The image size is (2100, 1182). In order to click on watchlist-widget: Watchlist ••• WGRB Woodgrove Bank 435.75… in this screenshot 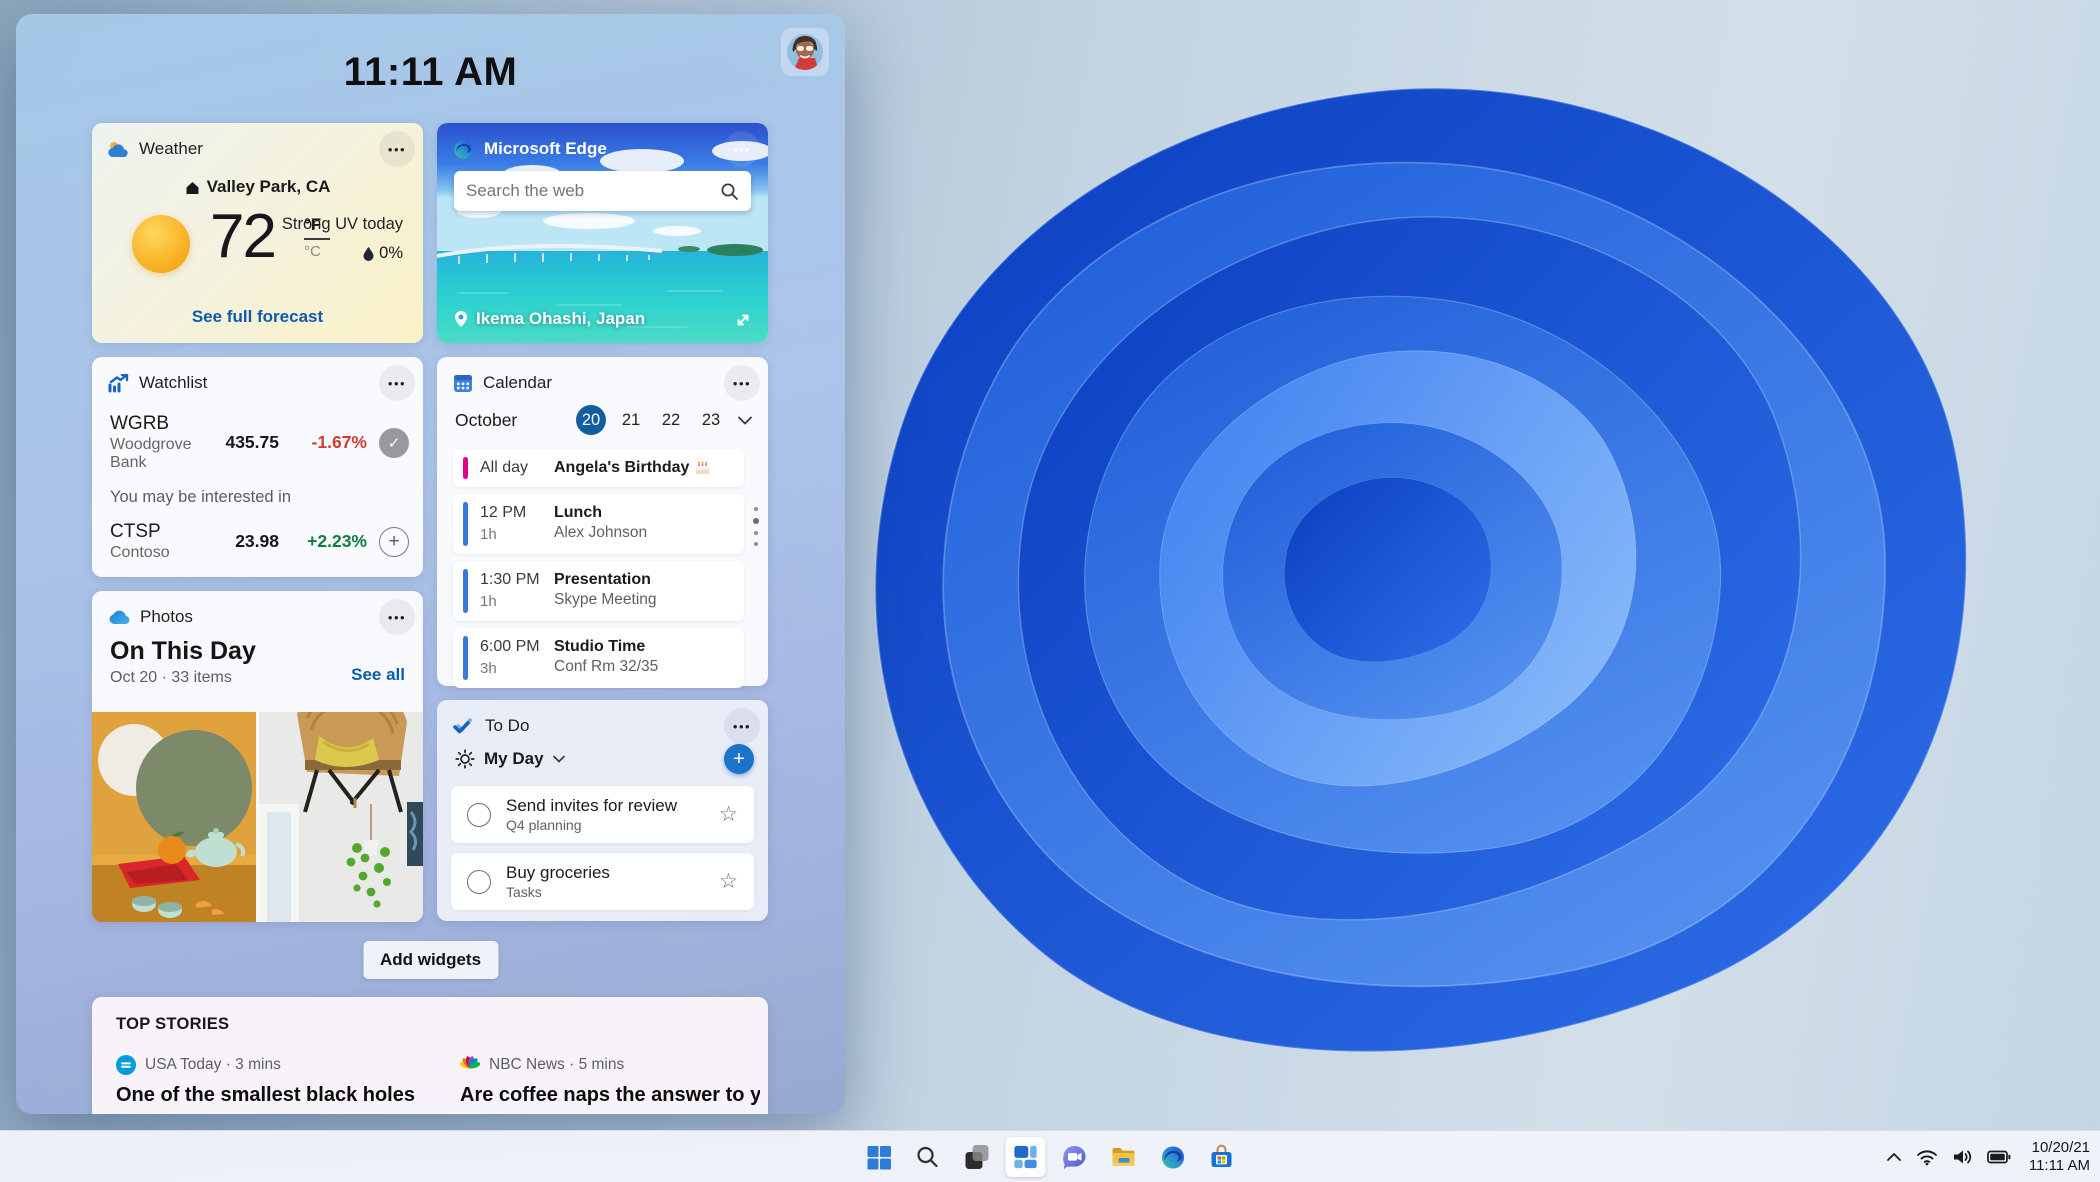, I will do `click(257, 467)`.